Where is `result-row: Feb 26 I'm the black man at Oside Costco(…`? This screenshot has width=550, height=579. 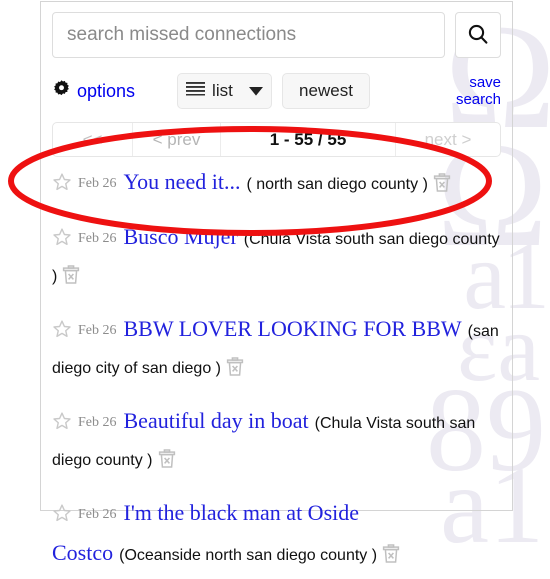 result-row: Feb 26 I'm the black man at Oside Costco(… is located at coordinates (276, 538).